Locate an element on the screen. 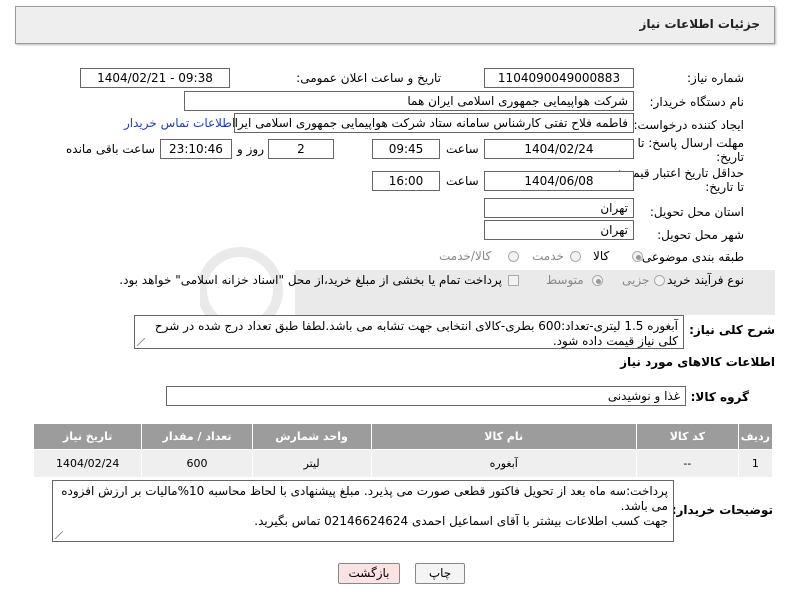 This screenshot has height=598, width=788. price-validity-time-field: 16:00 is located at coordinates (406, 181).